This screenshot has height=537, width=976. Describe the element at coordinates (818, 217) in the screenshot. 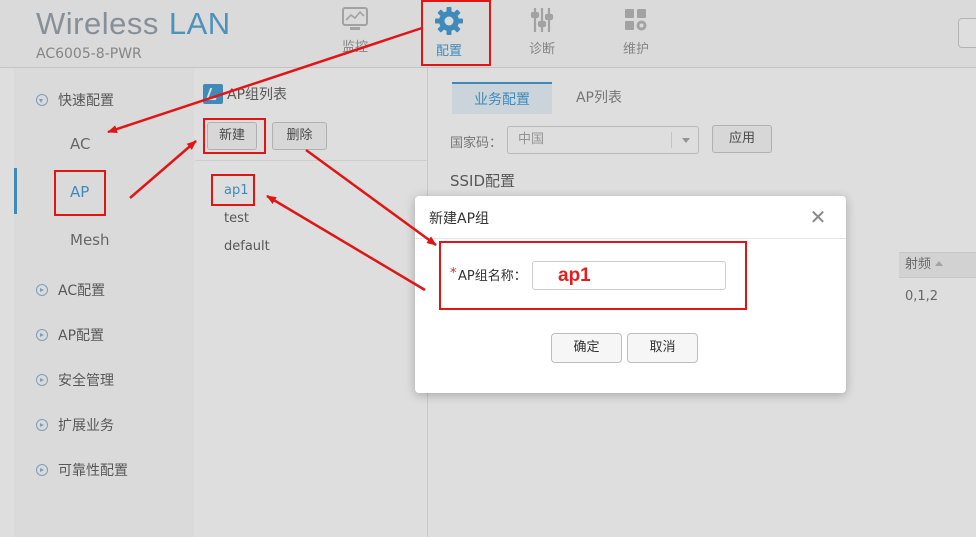

I see `close-icon: ✕` at that location.